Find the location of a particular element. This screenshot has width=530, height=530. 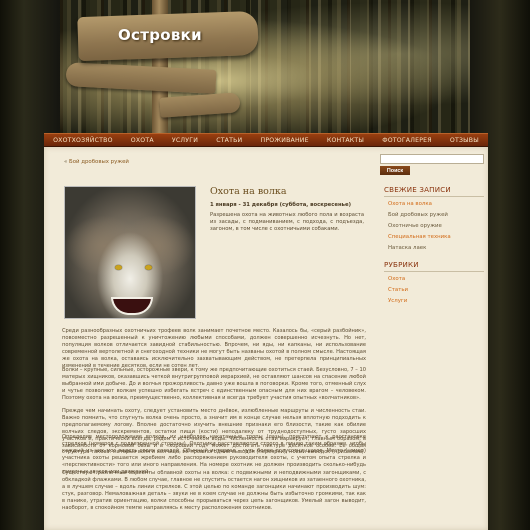

breadcrumb: « Бой дробовых ружей is located at coordinates (96, 162).